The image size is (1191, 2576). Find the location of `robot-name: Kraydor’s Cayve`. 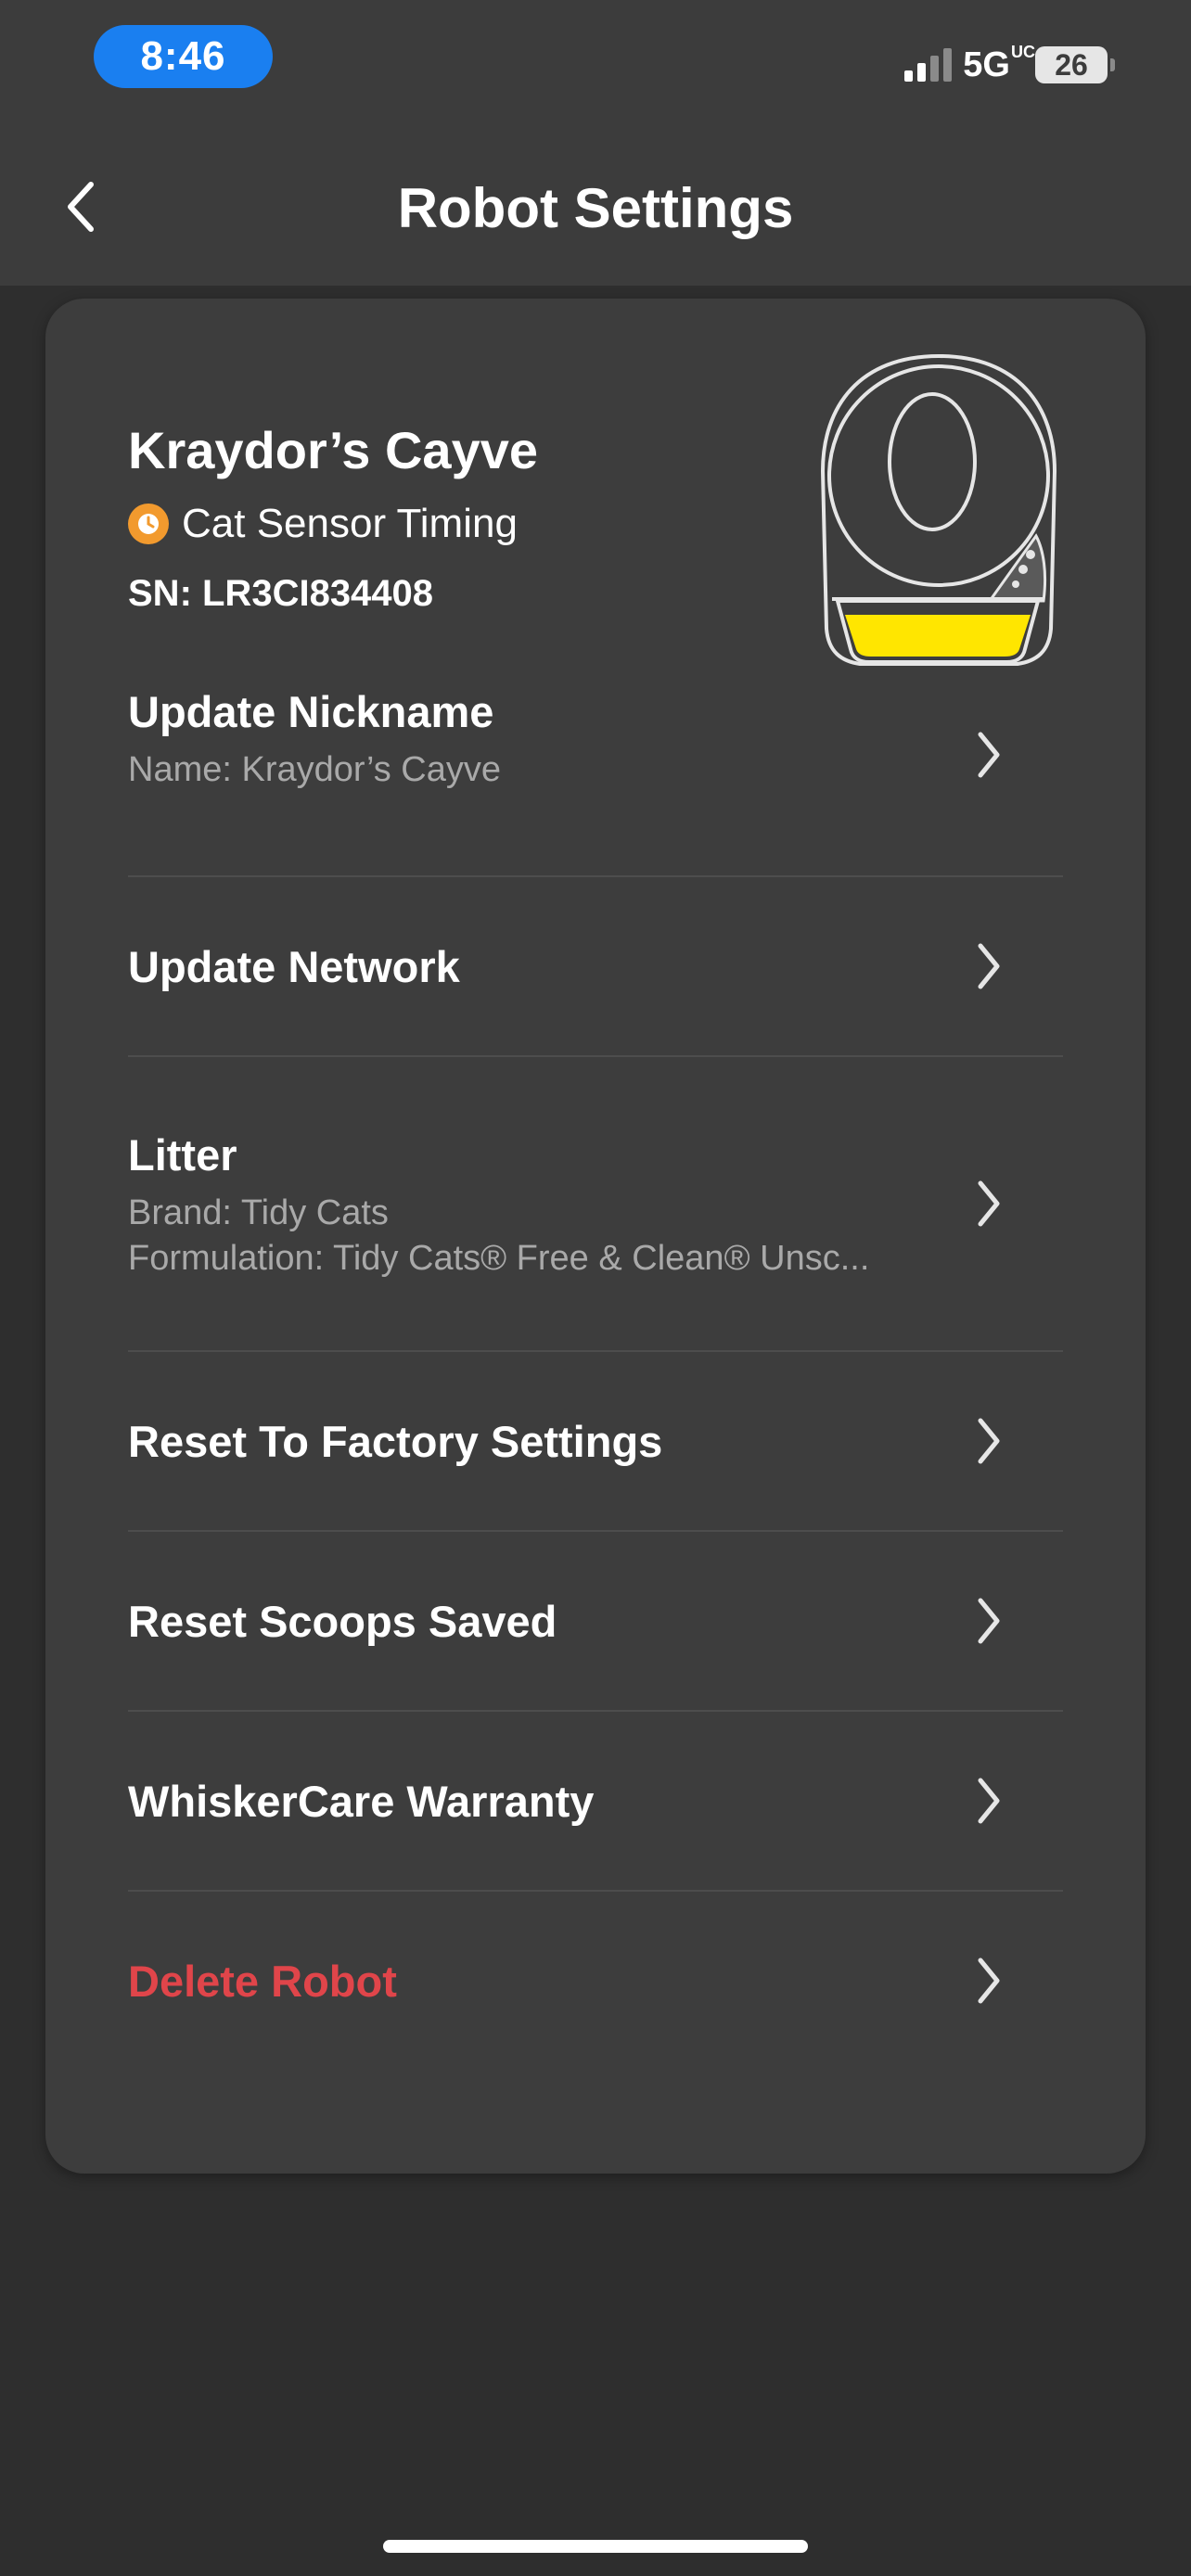

robot-name: Kraydor’s Cayve is located at coordinates (334, 450).